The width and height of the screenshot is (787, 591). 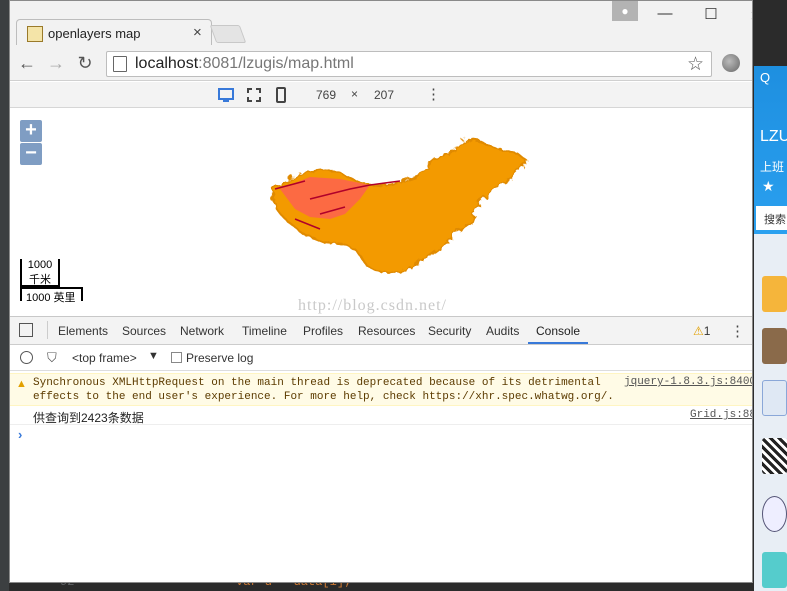 I want to click on tab-audits: Audits, so click(x=502, y=331).